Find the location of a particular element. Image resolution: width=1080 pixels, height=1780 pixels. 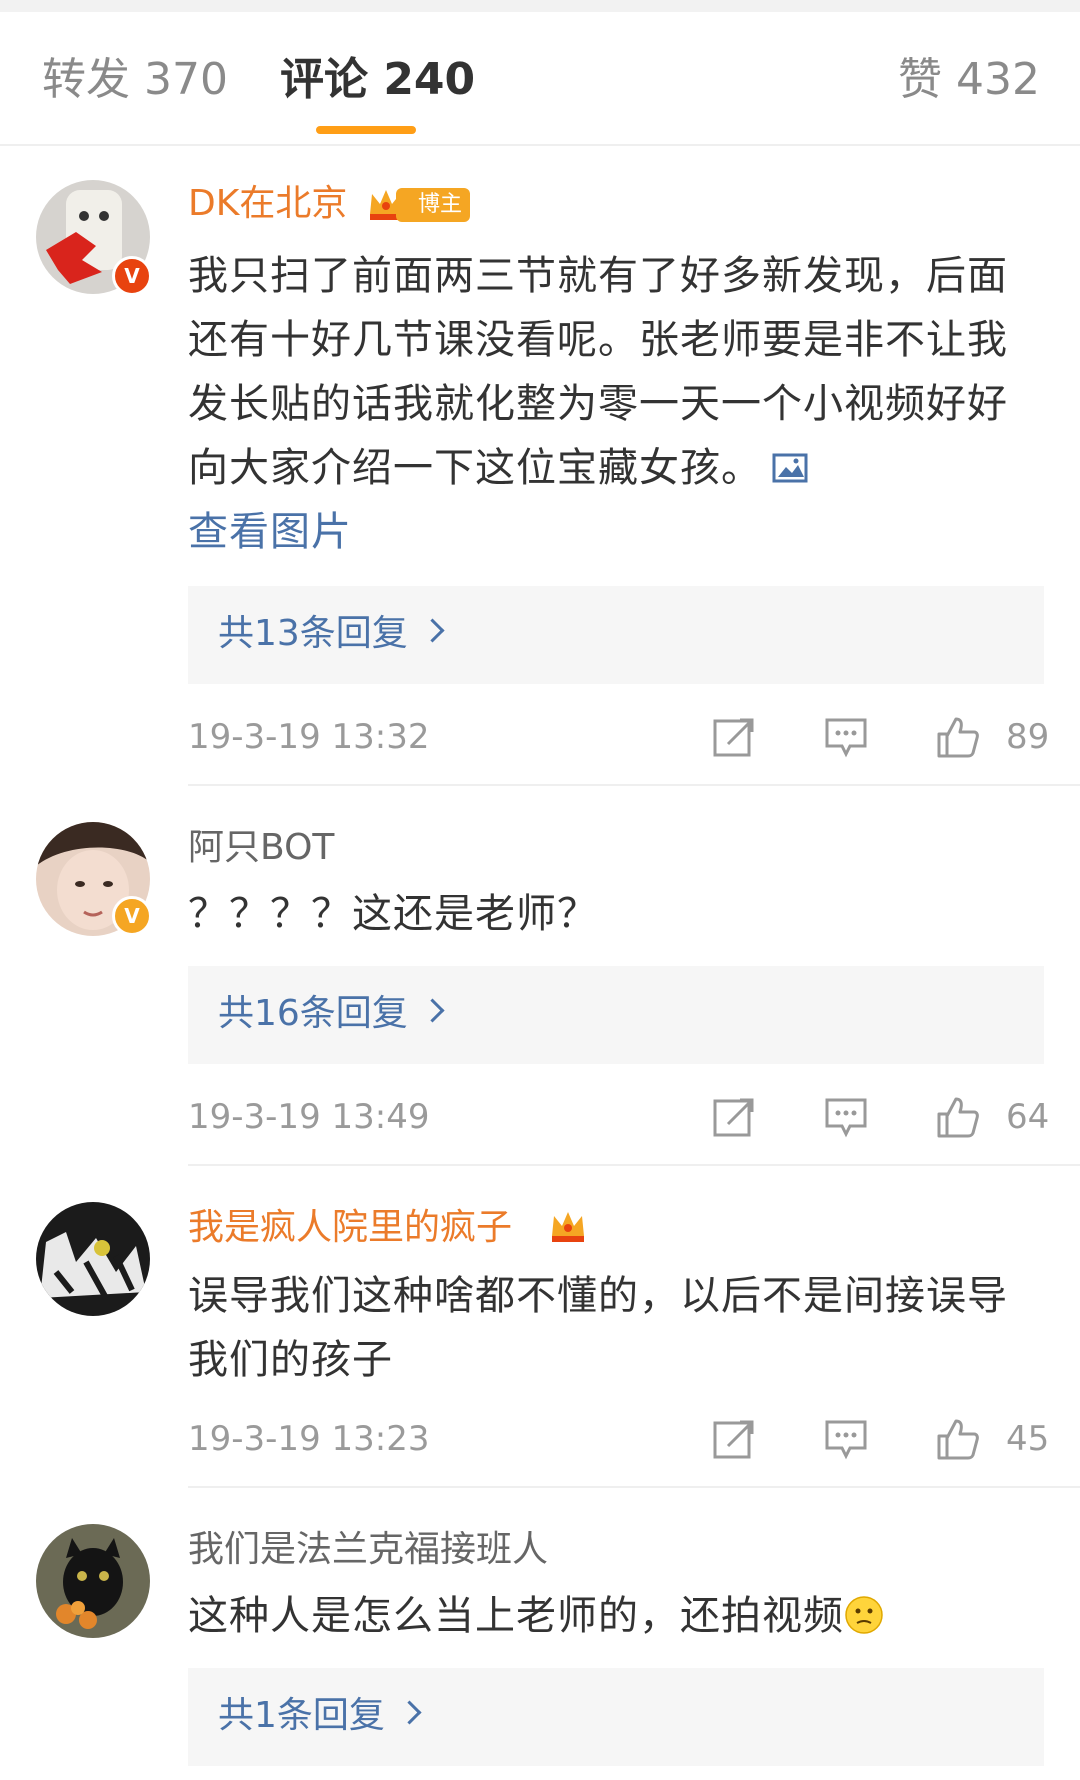

comment-text: ？？？？这还是老师？ is located at coordinates (616, 914).